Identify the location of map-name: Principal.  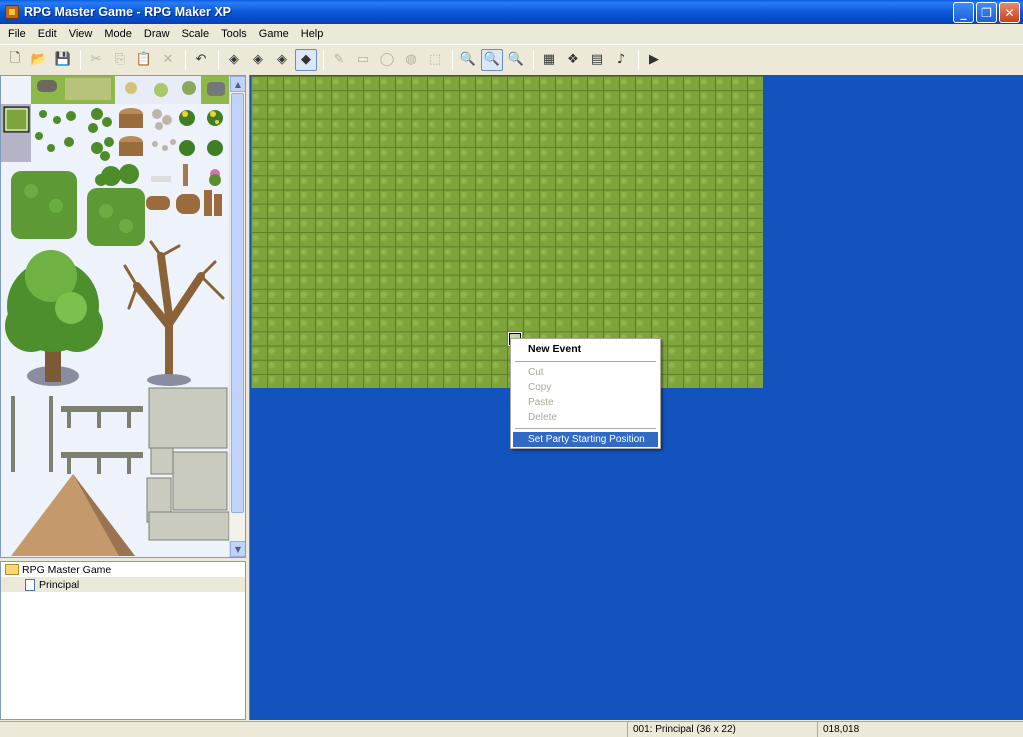
(59, 584).